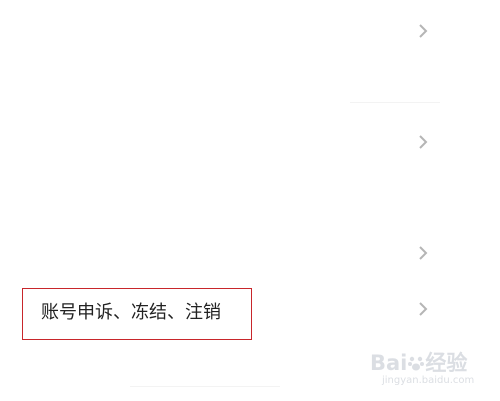 The width and height of the screenshot is (500, 401). I want to click on baidu-jingyan-watermark: Bai 经验 jingyan.baidu.com, so click(429, 369).